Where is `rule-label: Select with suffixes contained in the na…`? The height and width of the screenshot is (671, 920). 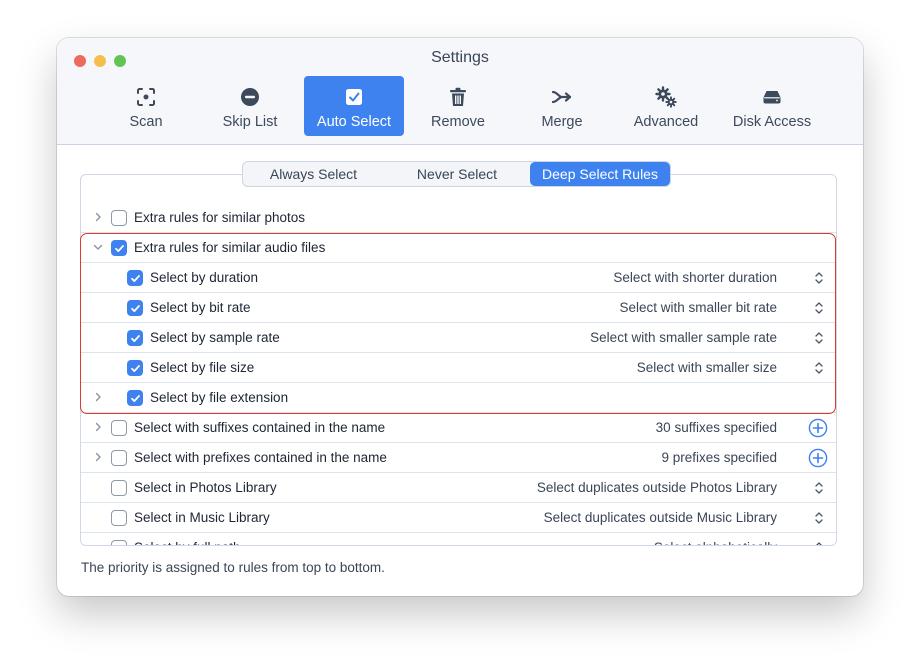 rule-label: Select with suffixes contained in the na… is located at coordinates (260, 427).